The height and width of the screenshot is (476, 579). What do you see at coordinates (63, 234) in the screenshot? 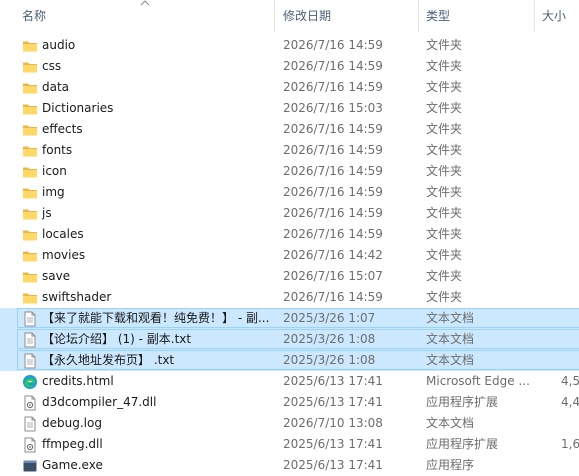
I see `file-name: locales` at bounding box center [63, 234].